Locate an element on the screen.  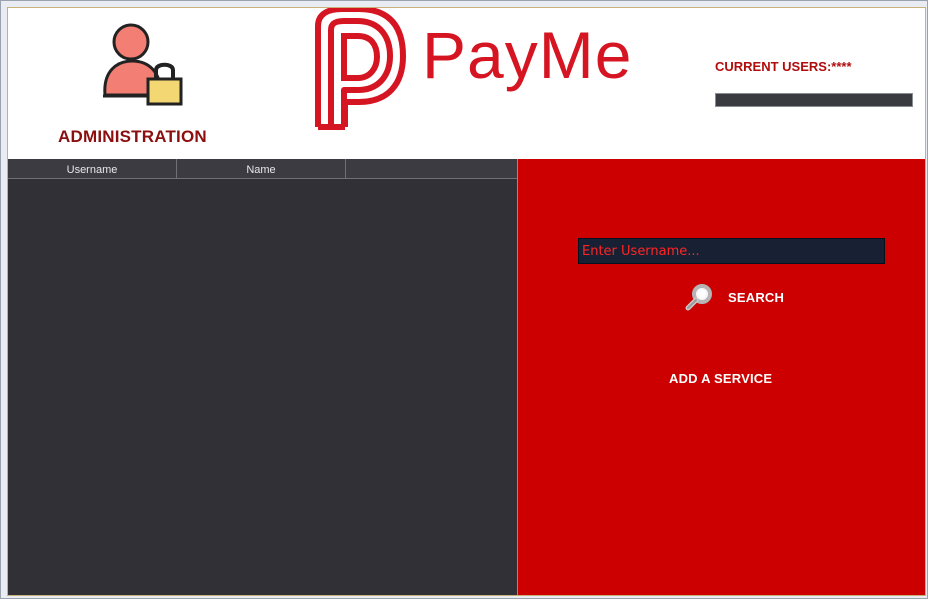
magnifier-icon is located at coordinates (698, 297).